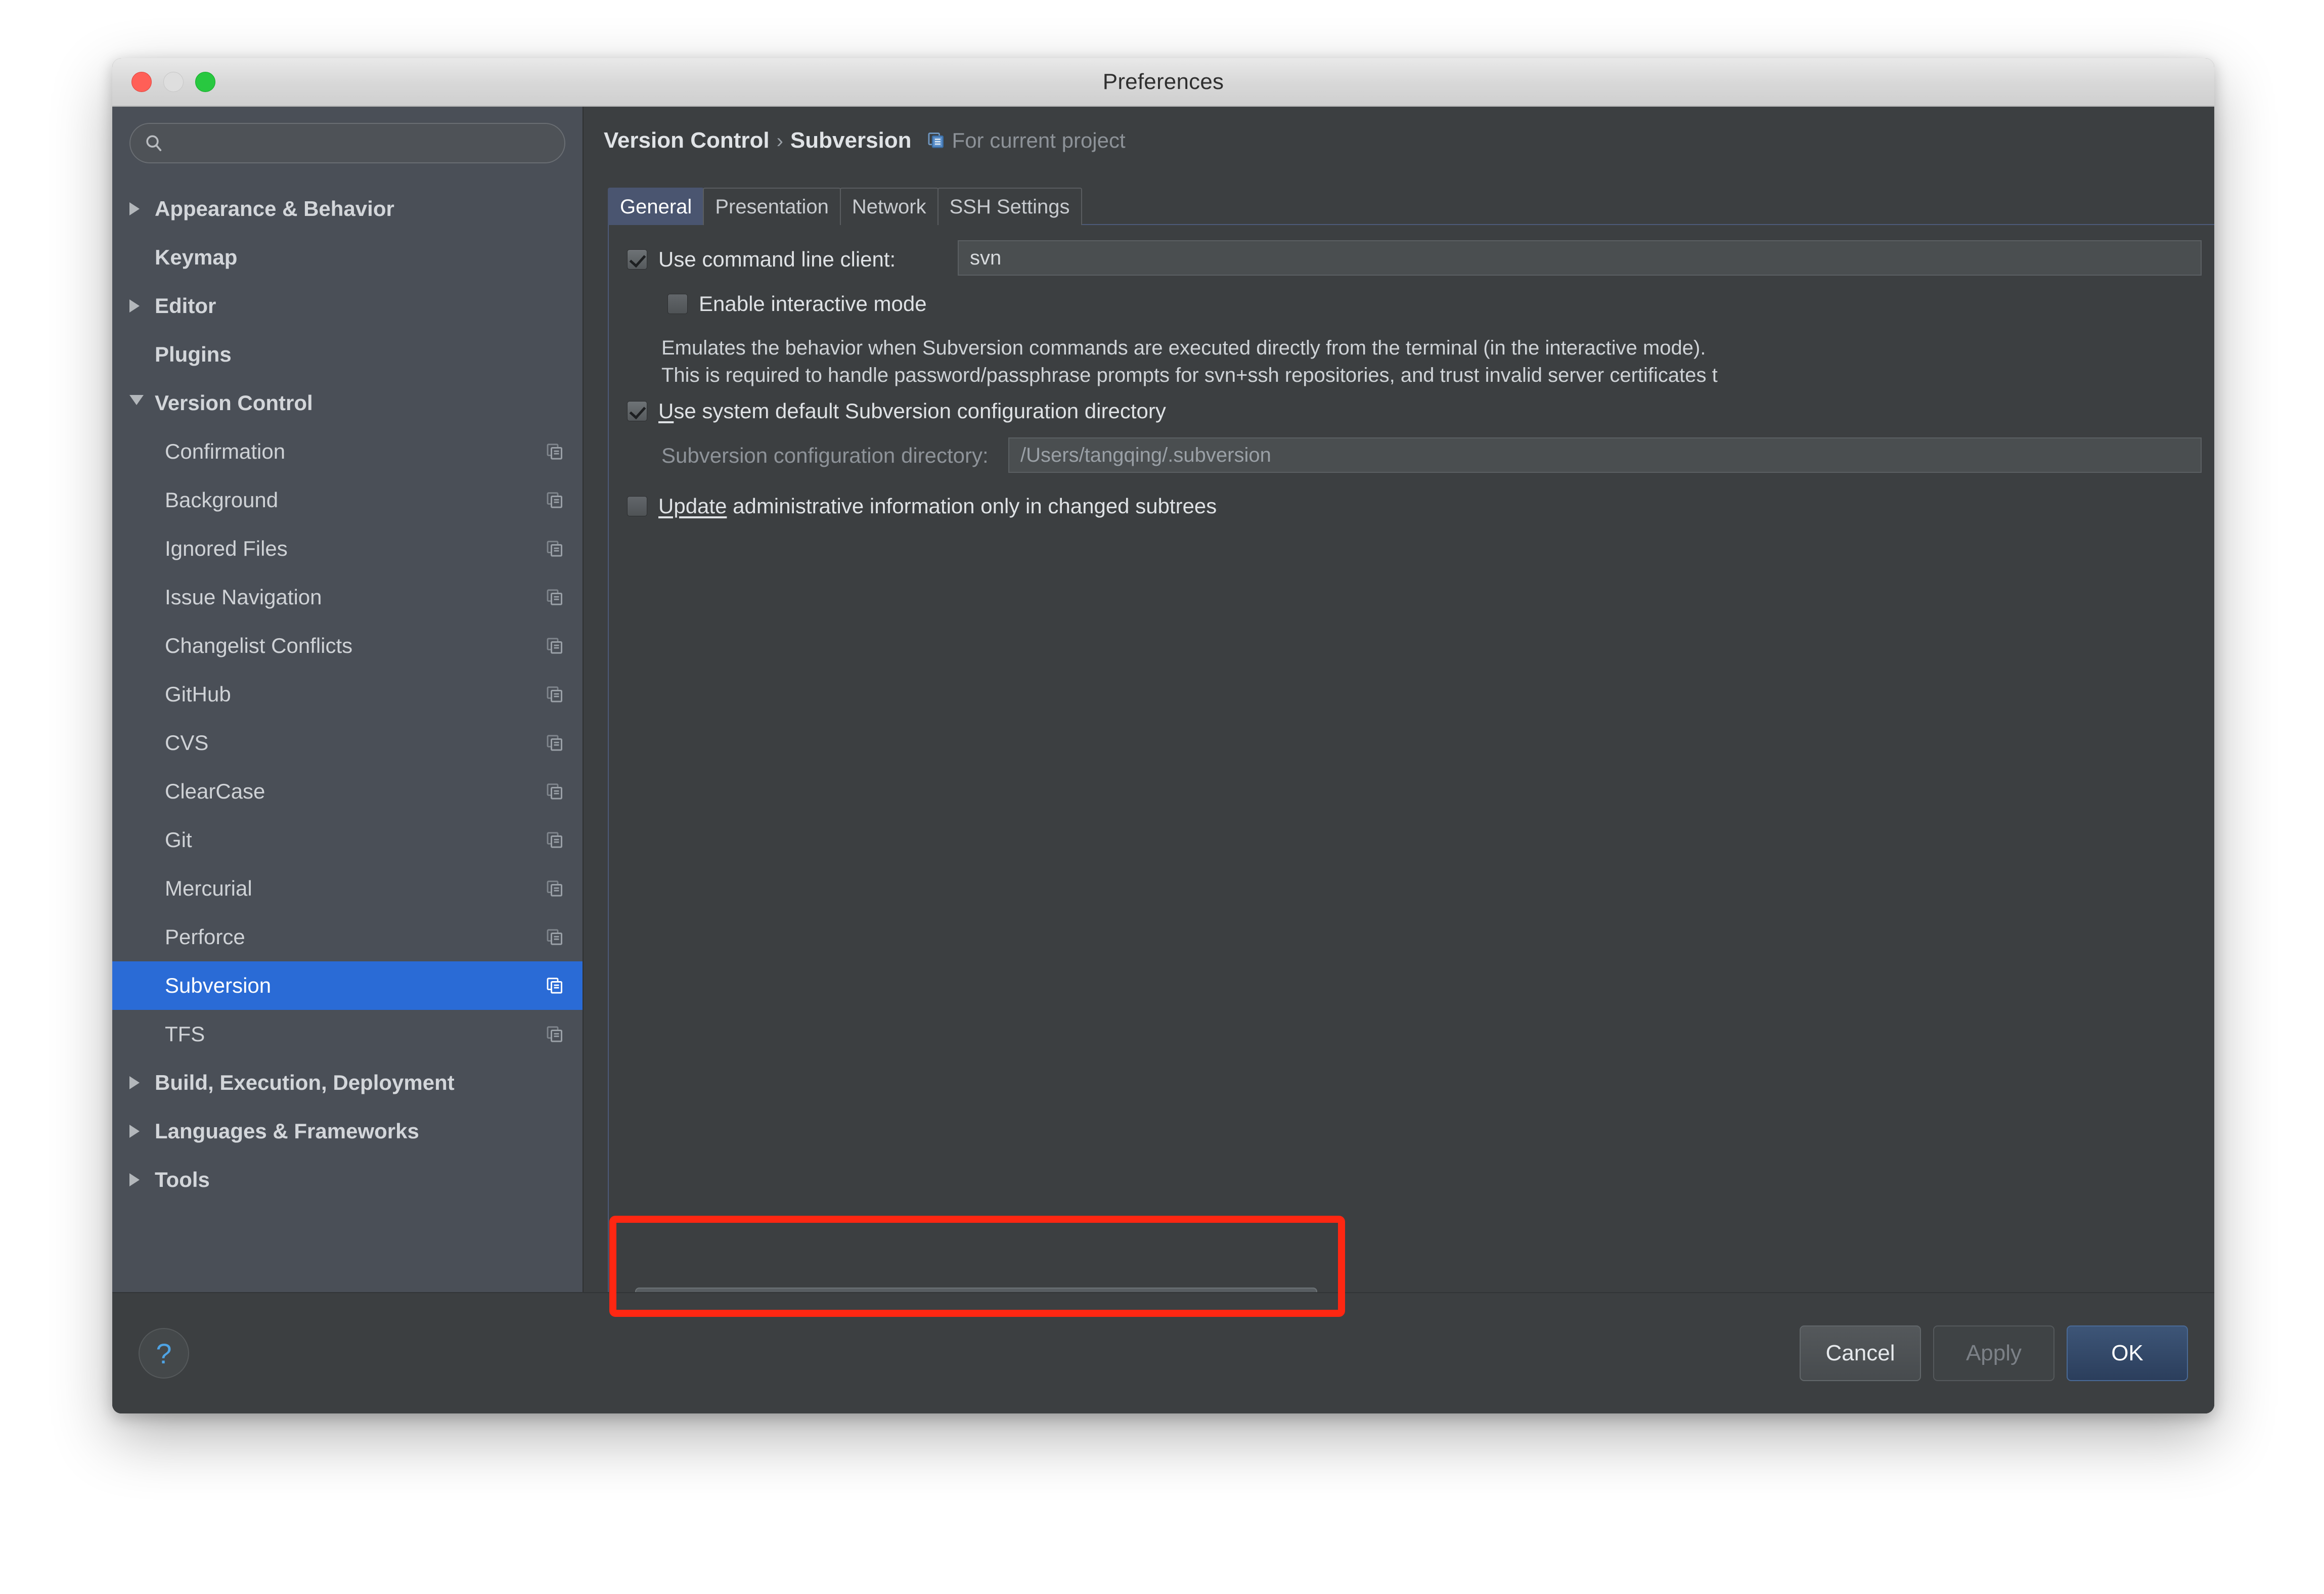 The width and height of the screenshot is (2324, 1594). Describe the element at coordinates (178, 840) in the screenshot. I see `sidebar-item-label: Git` at that location.